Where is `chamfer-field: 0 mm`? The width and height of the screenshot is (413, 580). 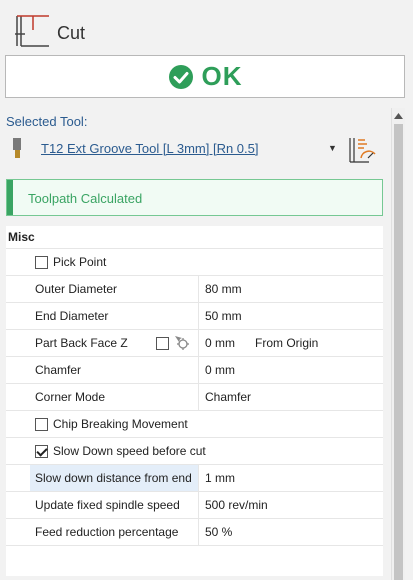 chamfer-field: 0 mm is located at coordinates (290, 370).